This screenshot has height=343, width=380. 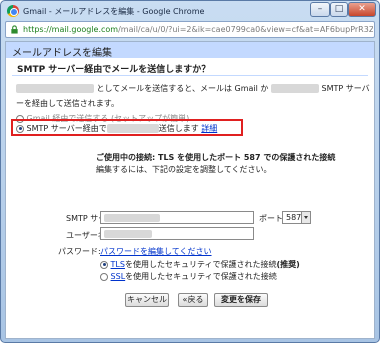 I want to click on minimize-button: –, so click(x=320, y=9).